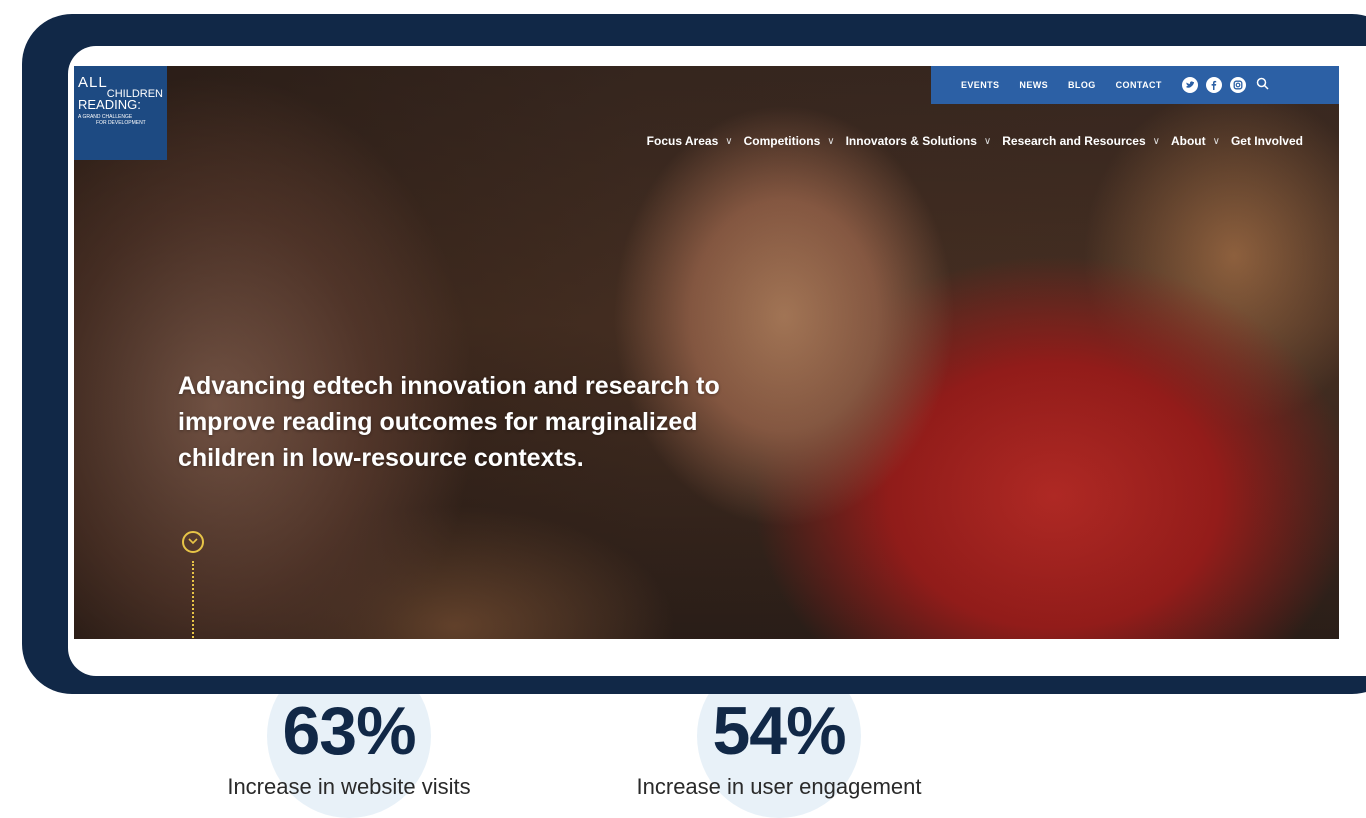 This screenshot has width=1366, height=818. What do you see at coordinates (911, 141) in the screenshot?
I see `nav-label: Innovators & Solutions` at bounding box center [911, 141].